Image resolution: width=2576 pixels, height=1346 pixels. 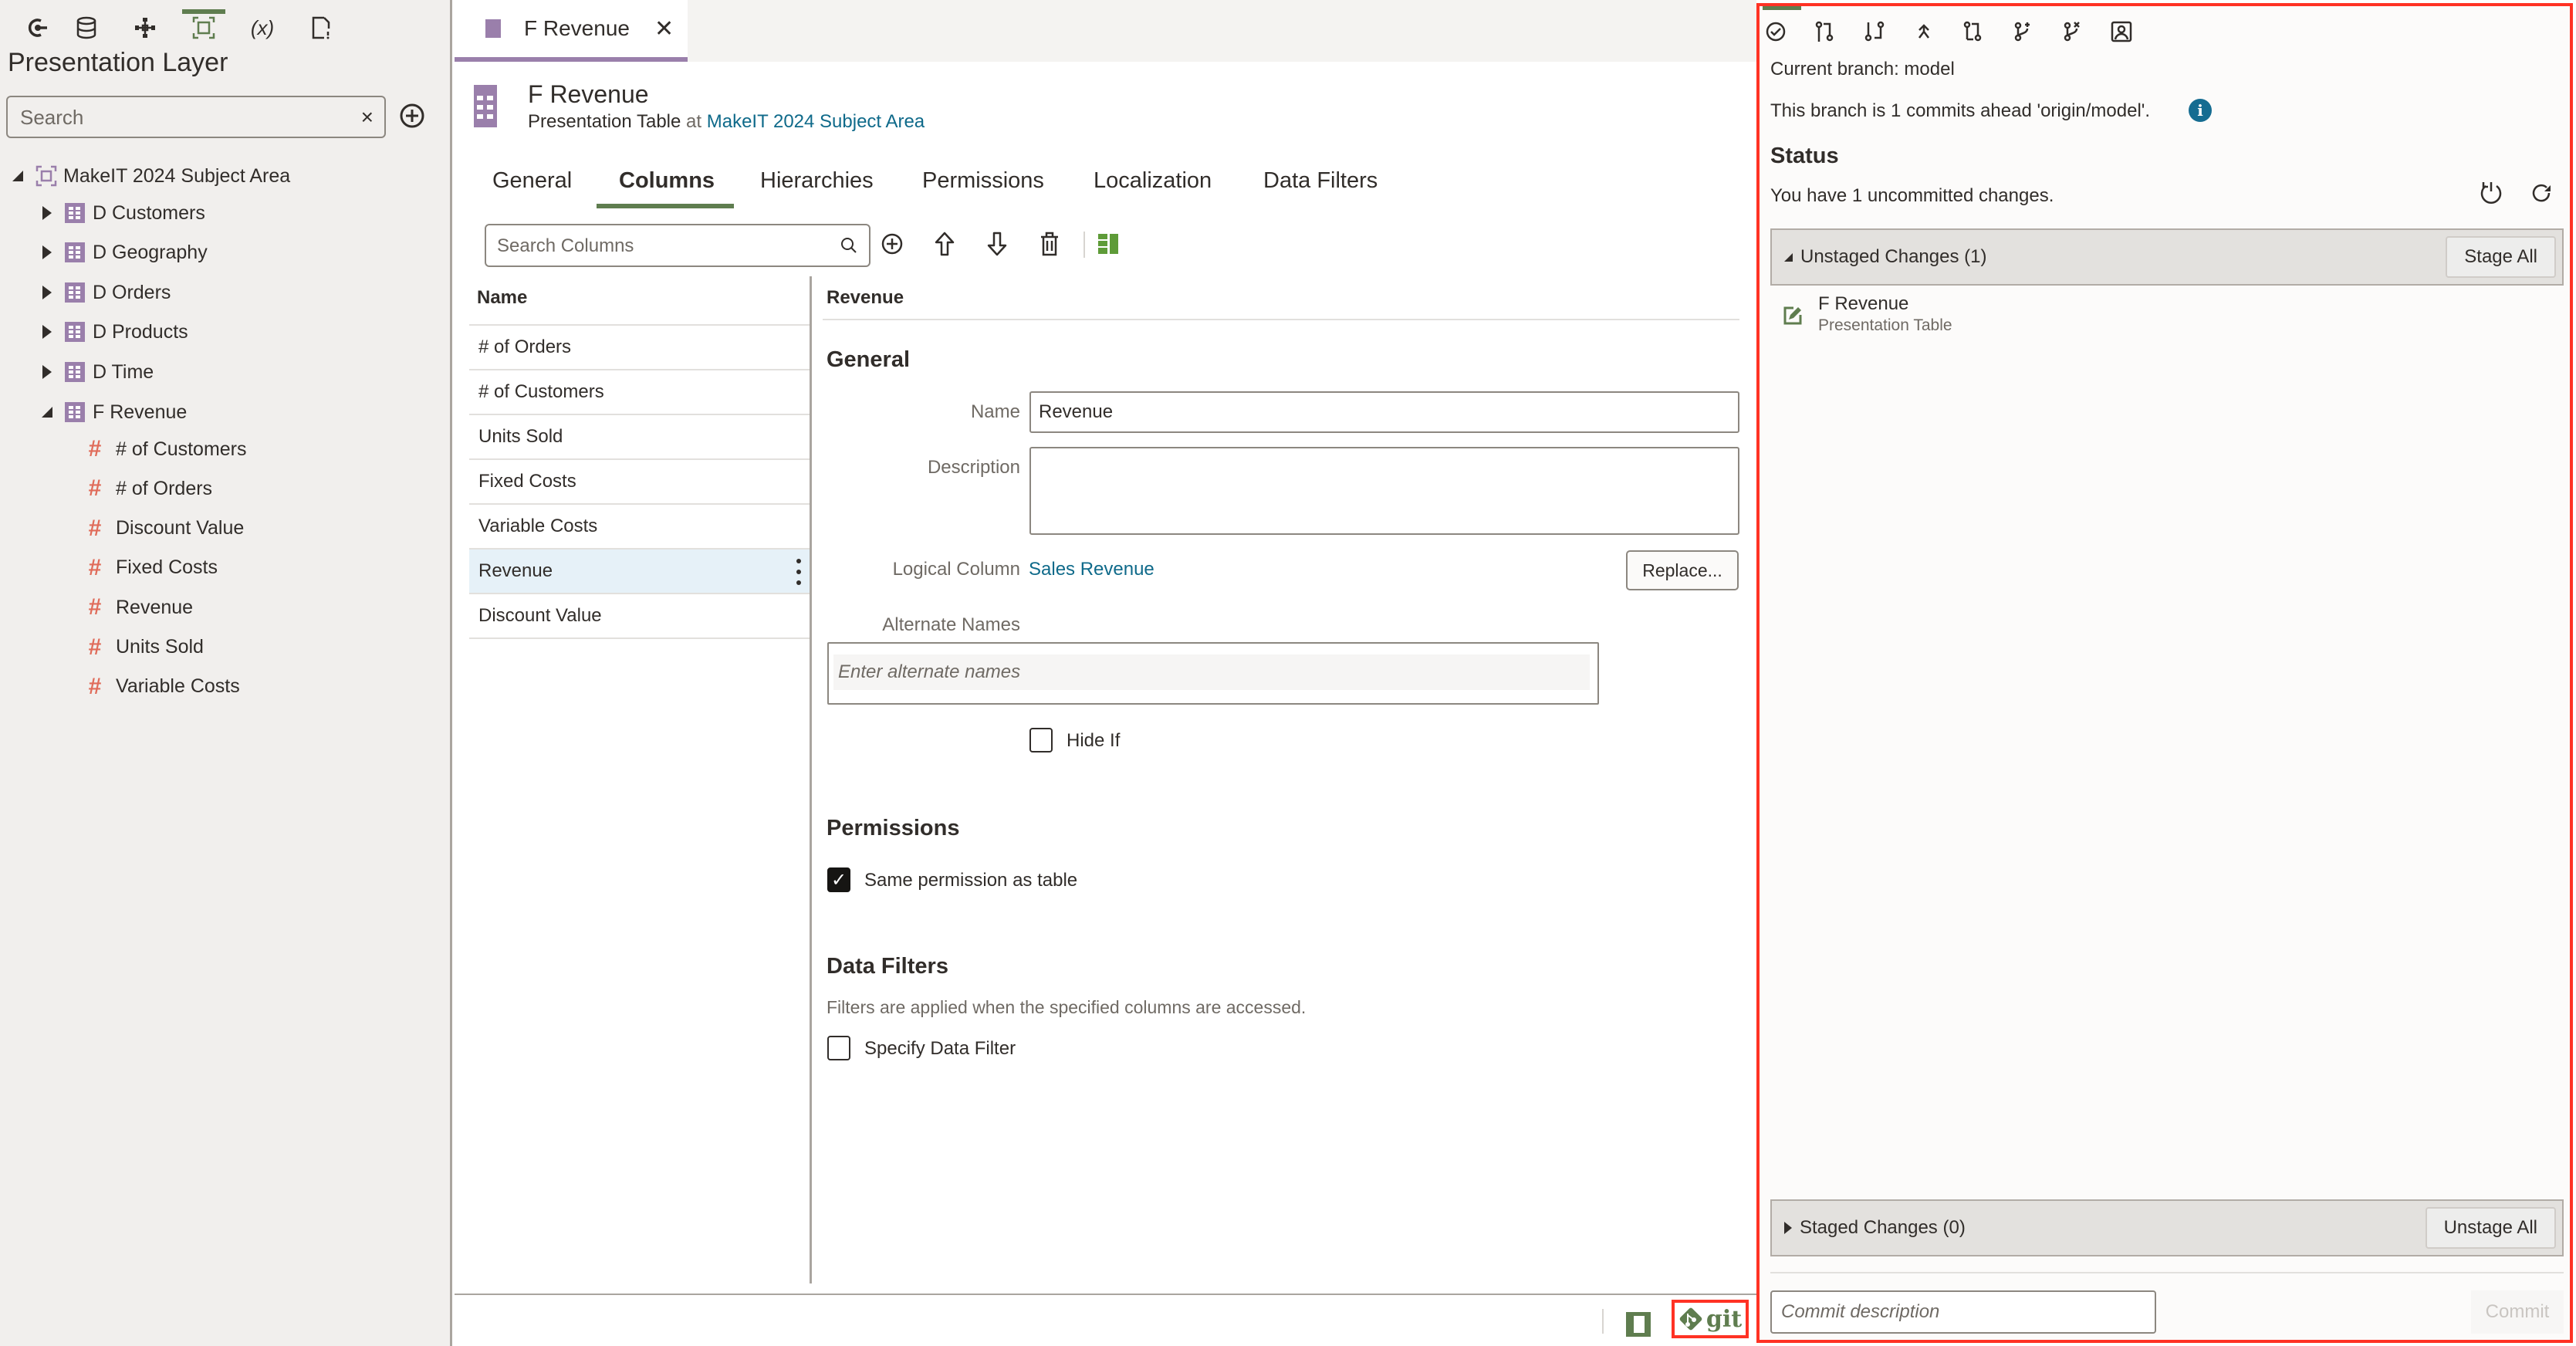 What do you see at coordinates (639, 348) in the screenshot?
I see `column-list-row: # of Orders` at bounding box center [639, 348].